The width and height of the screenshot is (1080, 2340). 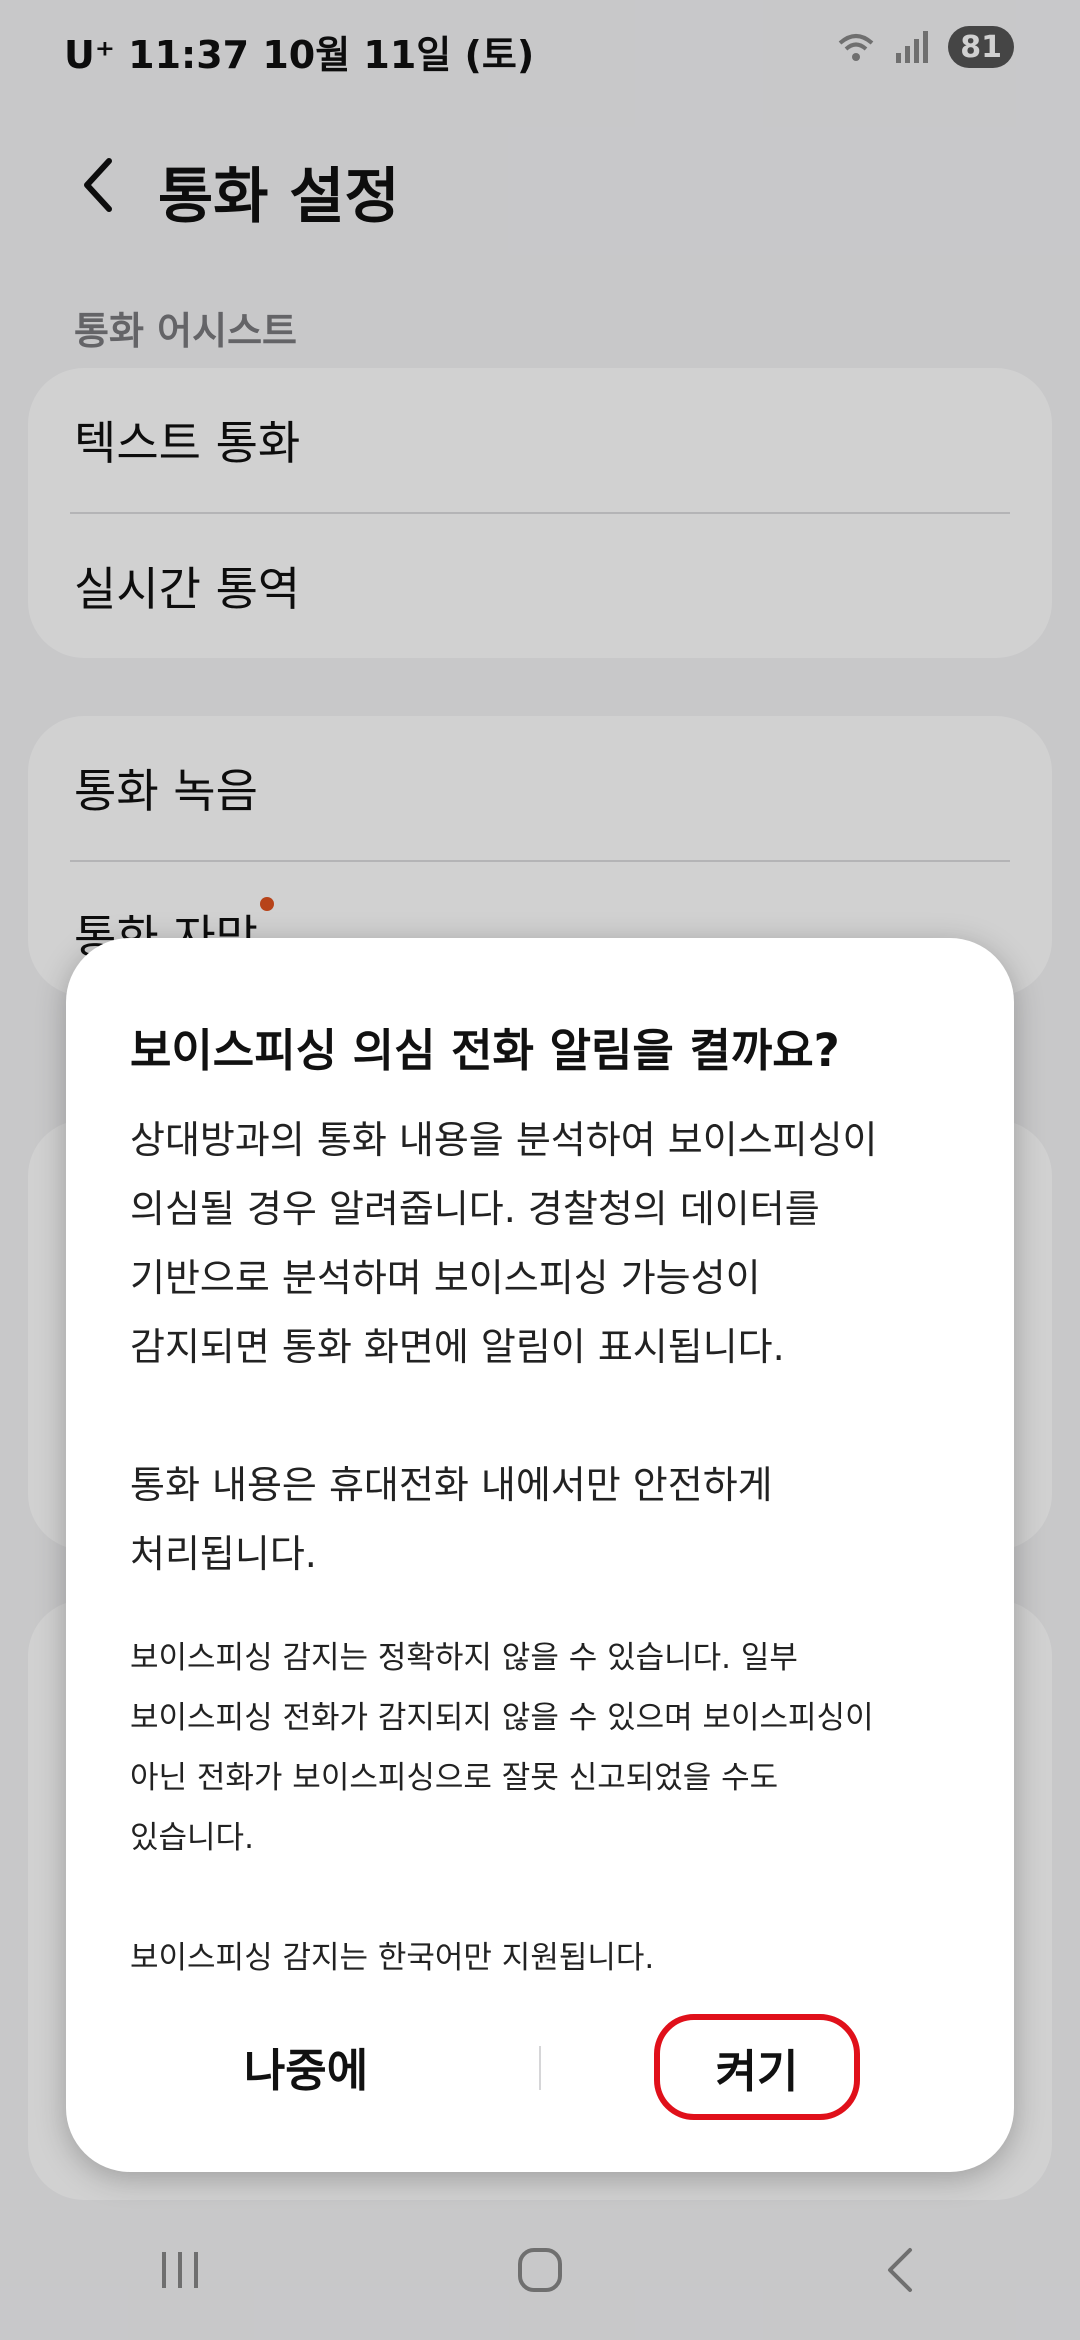 I want to click on turn-on-button: 켜기, so click(x=757, y=2067).